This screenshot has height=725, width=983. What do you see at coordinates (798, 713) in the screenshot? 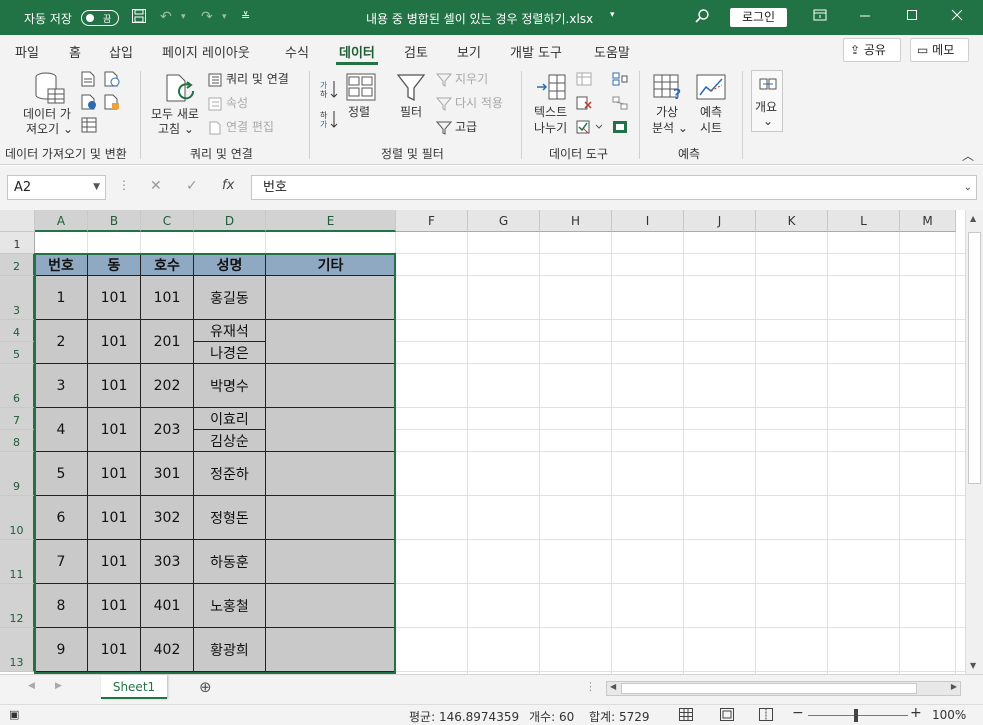
I see `zoom-out-icon: −` at bounding box center [798, 713].